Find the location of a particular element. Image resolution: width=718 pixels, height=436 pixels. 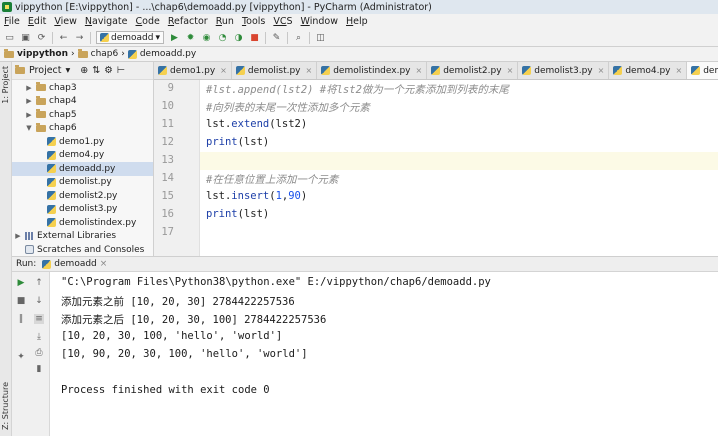

line-number: 12 is located at coordinates (167, 142).